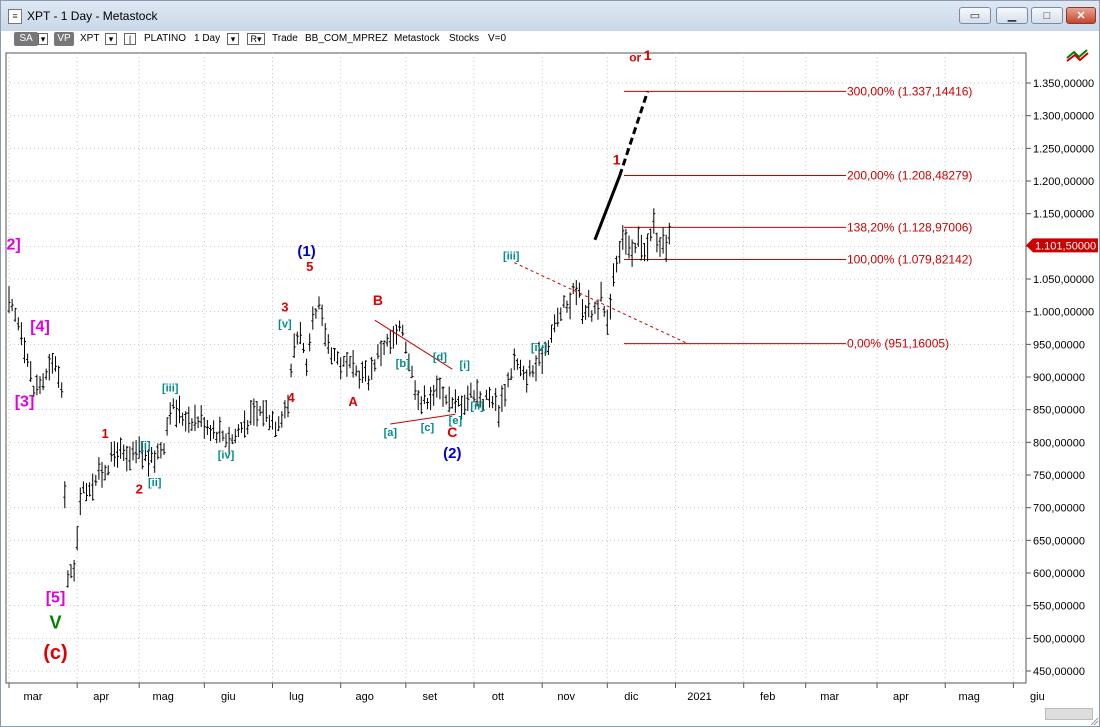  Describe the element at coordinates (909, 260) in the screenshot. I see `fib-level-label: 100,00% (1.079,82142)` at that location.